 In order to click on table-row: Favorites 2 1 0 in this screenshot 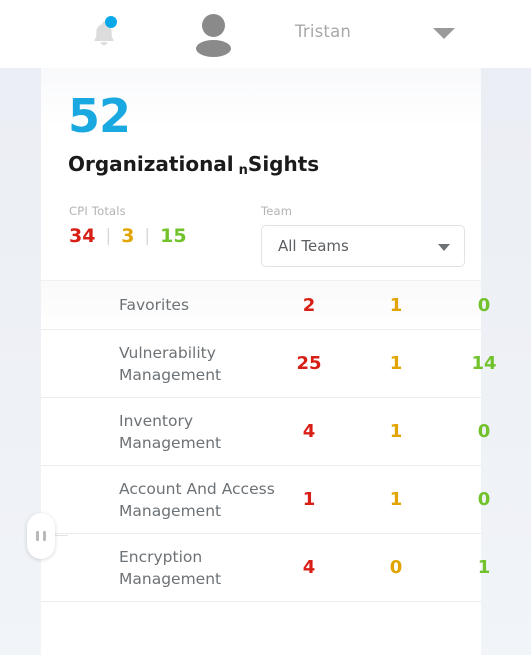, I will do `click(265, 305)`.